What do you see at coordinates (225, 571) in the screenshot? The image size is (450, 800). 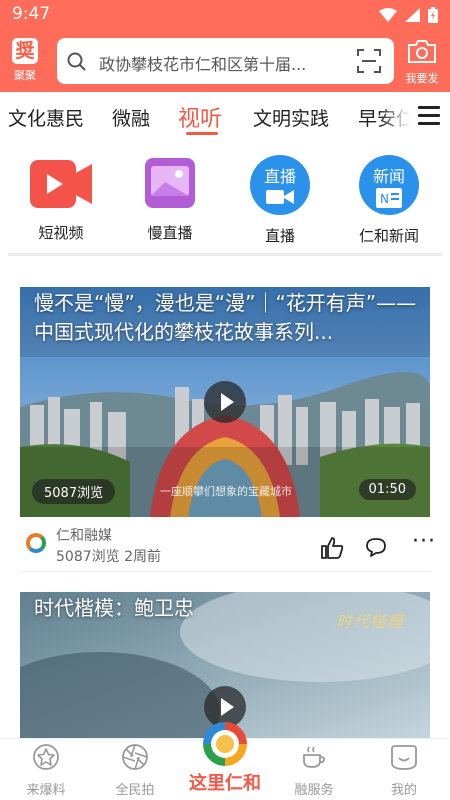 I see `card-divider` at bounding box center [225, 571].